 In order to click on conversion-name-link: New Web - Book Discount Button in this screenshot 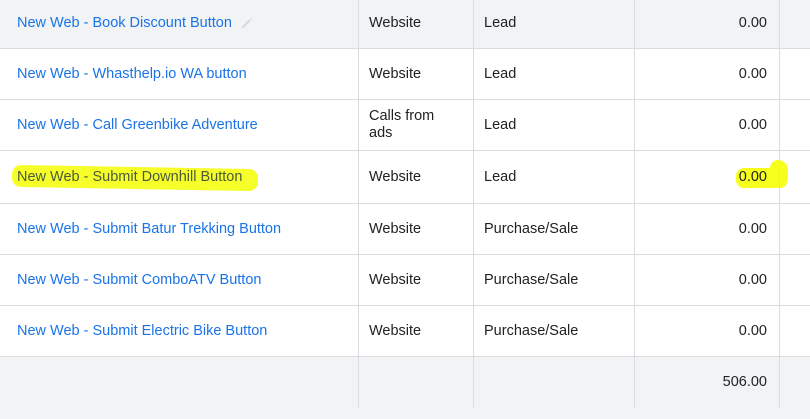, I will do `click(124, 23)`.